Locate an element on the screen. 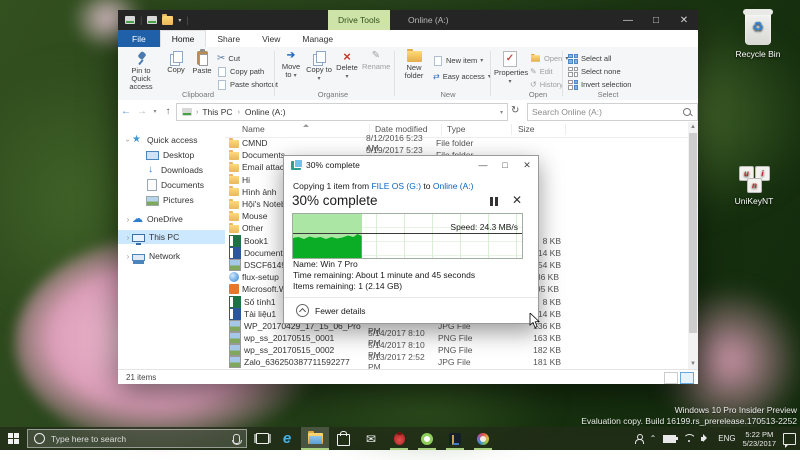 The image size is (800, 460). up-button: ↑ is located at coordinates (168, 111).